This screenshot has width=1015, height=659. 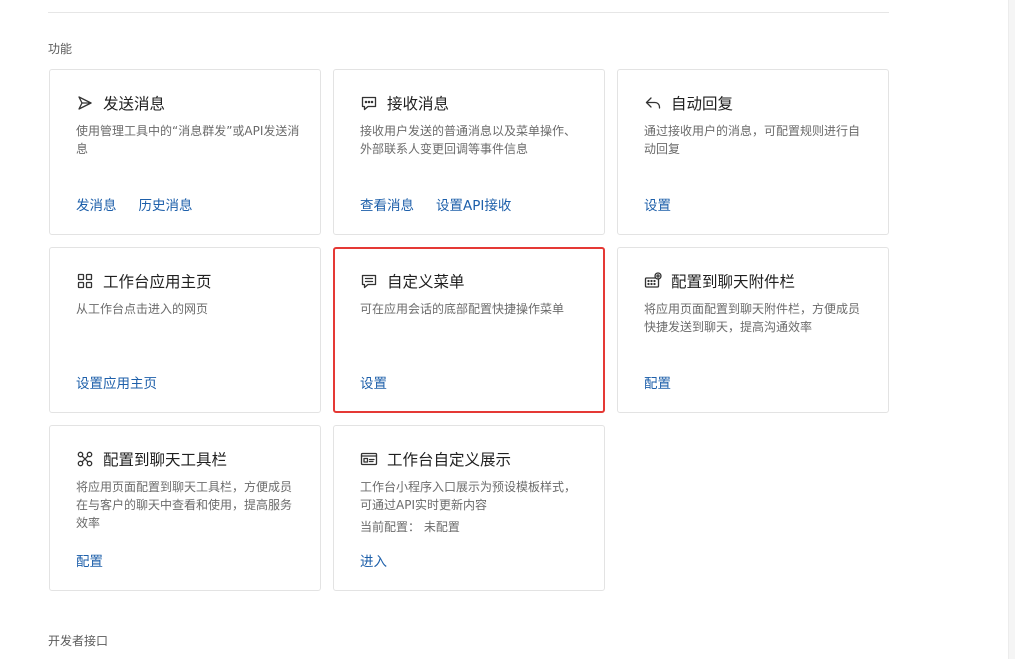 What do you see at coordinates (468, 12) in the screenshot?
I see `top-divider` at bounding box center [468, 12].